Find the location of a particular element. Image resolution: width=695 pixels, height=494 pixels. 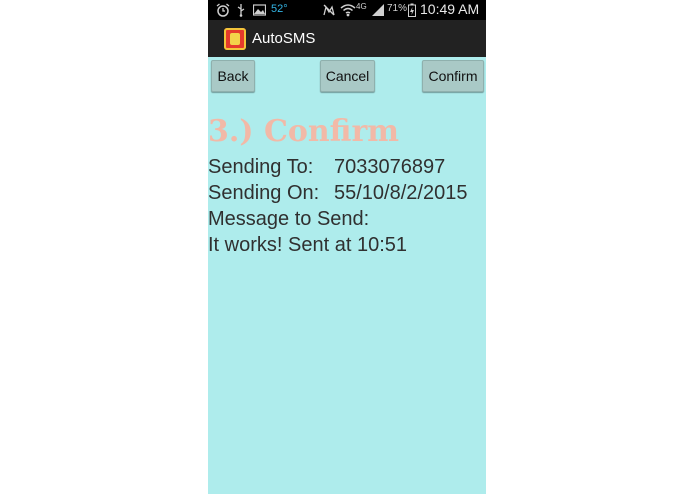

action-bar: AutoSMS is located at coordinates (347, 38).